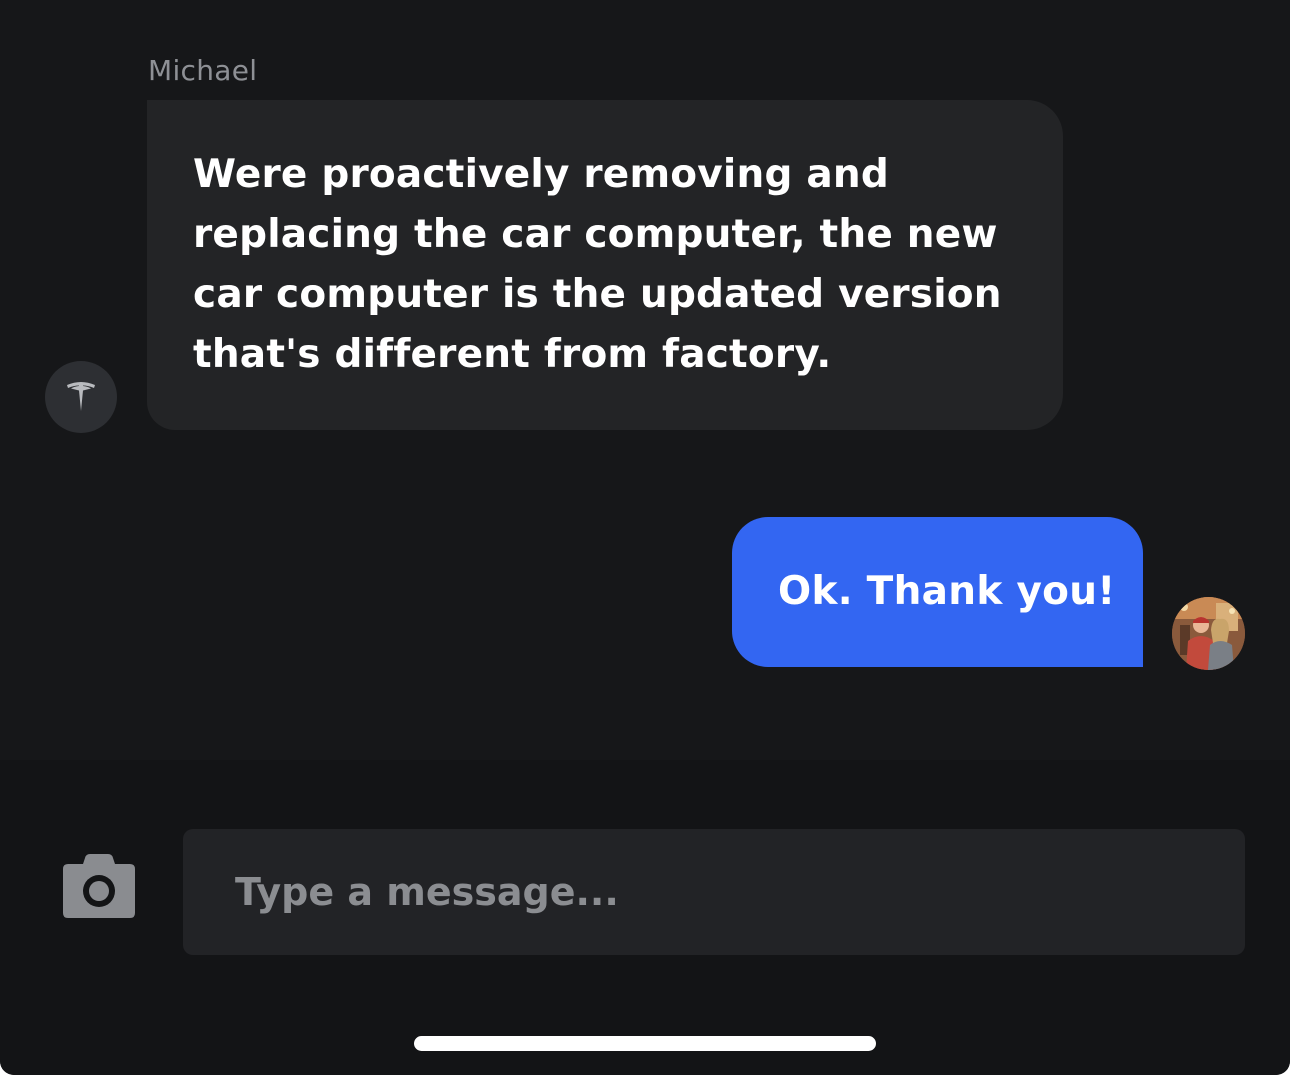 The image size is (1290, 1075). I want to click on user-avatar, so click(1208, 633).